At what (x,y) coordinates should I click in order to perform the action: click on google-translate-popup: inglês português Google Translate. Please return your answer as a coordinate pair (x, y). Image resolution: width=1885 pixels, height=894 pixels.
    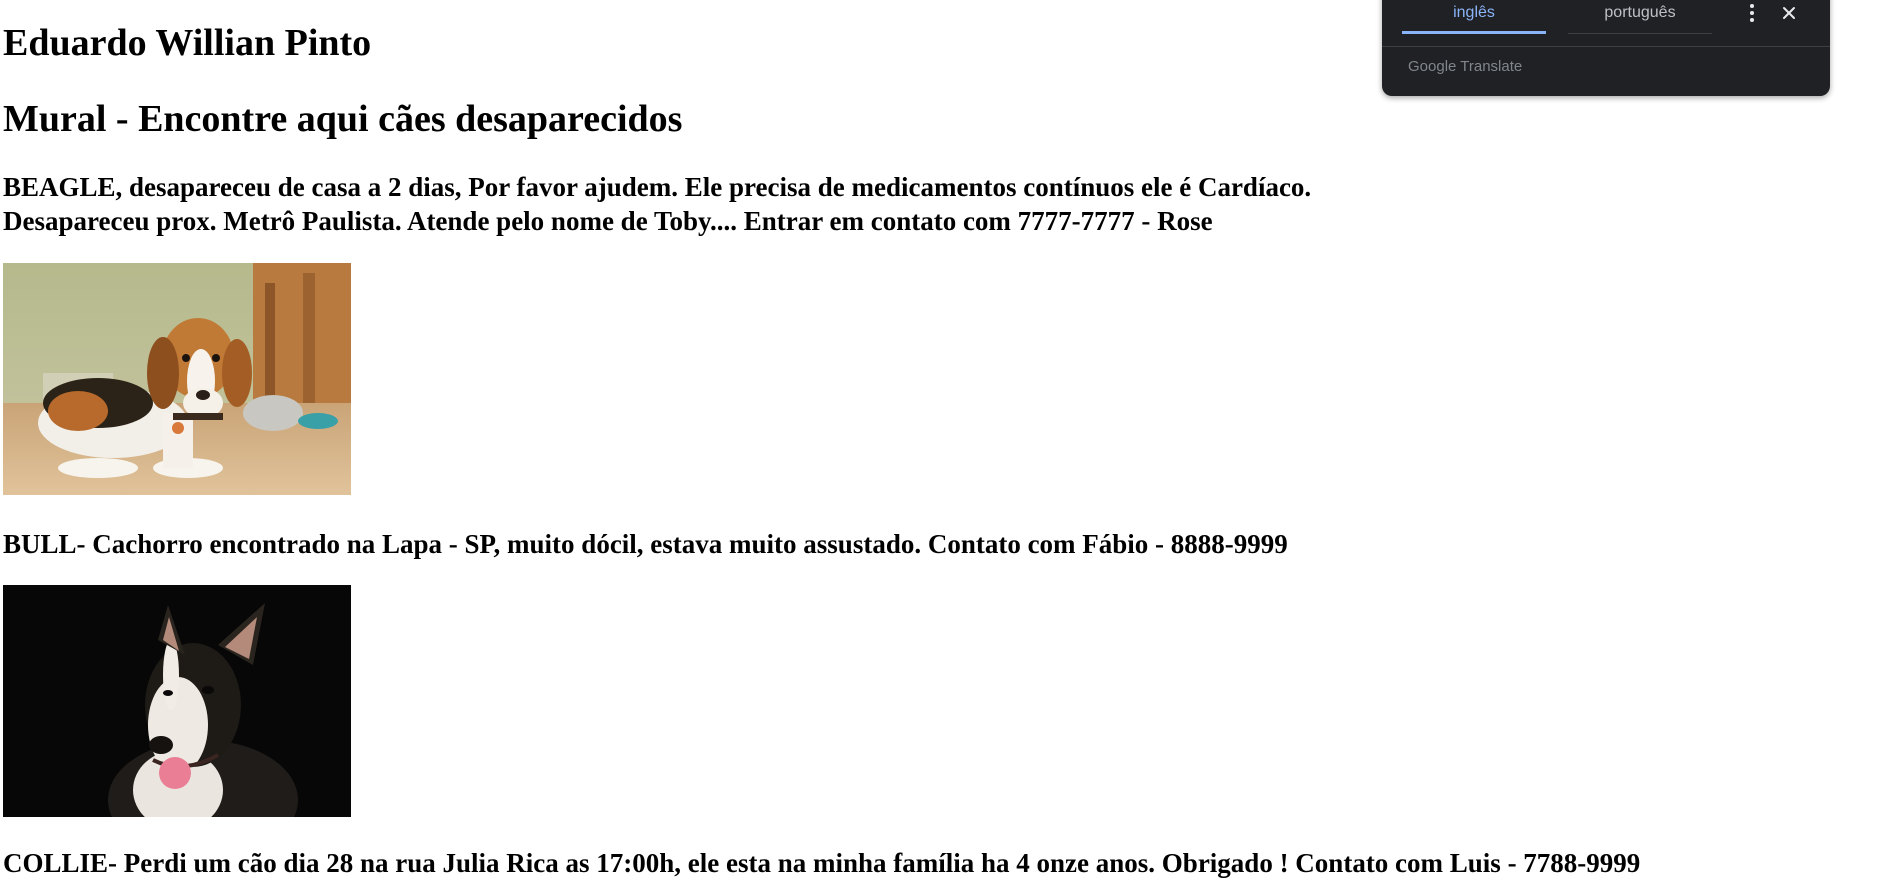
    Looking at the image, I should click on (1606, 48).